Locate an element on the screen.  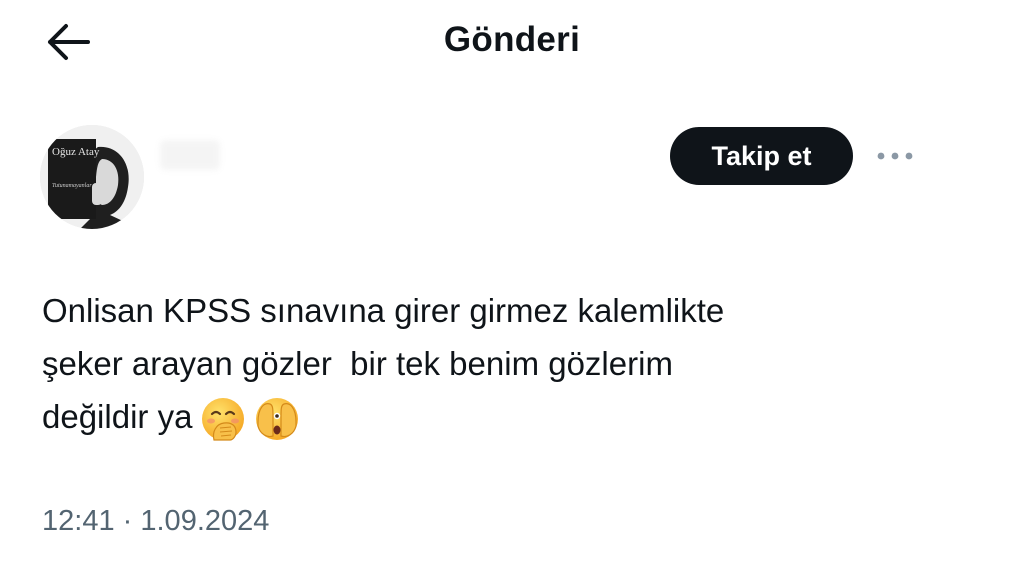
post-date: 1.09.2024 is located at coordinates (205, 521).